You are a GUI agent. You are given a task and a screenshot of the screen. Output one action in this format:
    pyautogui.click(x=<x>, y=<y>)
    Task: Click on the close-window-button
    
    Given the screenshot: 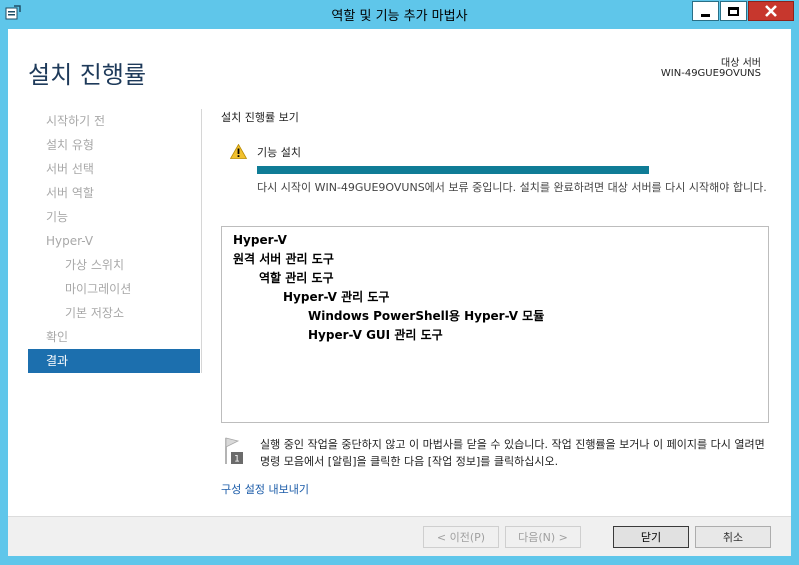 What is the action you would take?
    pyautogui.click(x=771, y=11)
    